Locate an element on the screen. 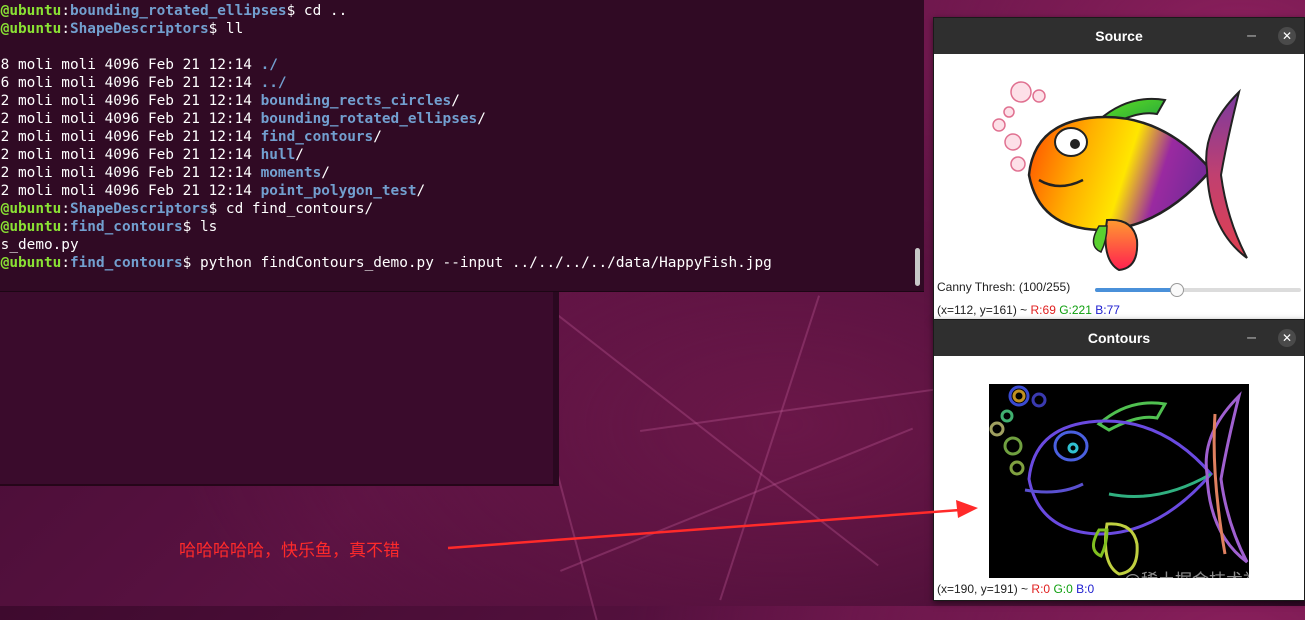 This screenshot has width=1305, height=620. terminal-line: 6 moli moli 4096 Feb 21 12:14 ../ is located at coordinates (143, 83).